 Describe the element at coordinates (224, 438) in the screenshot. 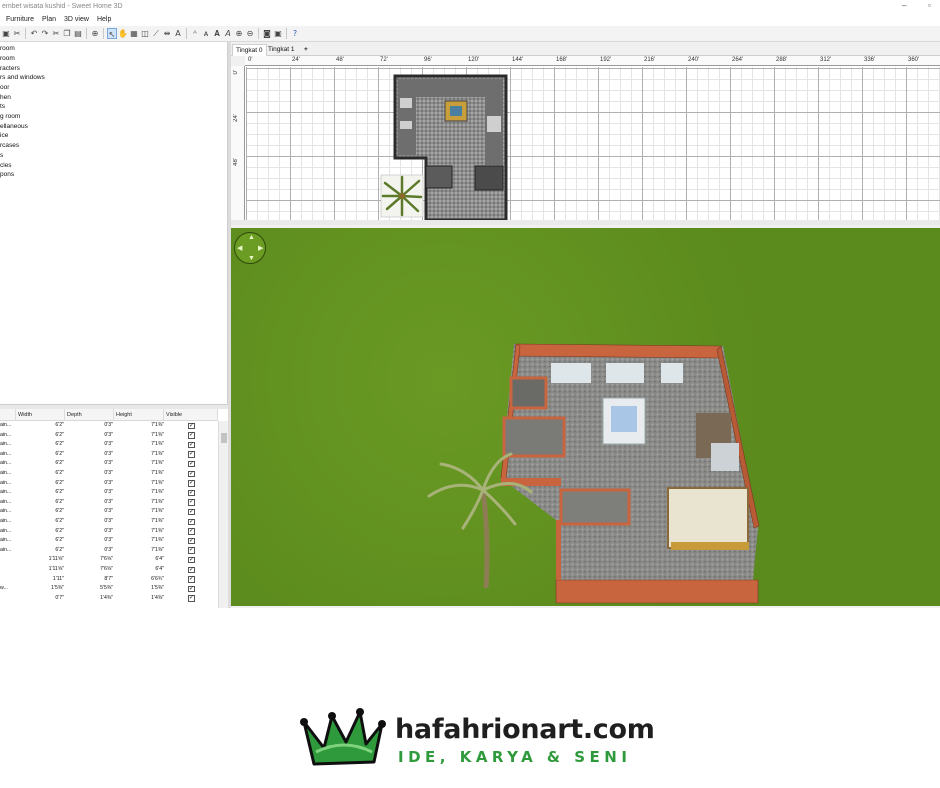

I see `table-scrollbar-thumb` at that location.